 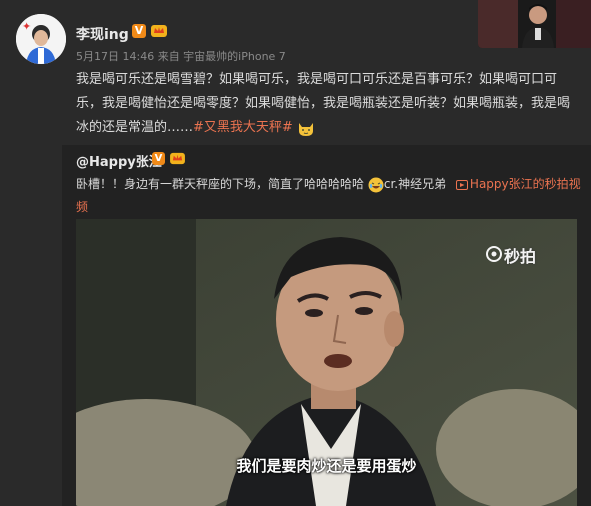 I want to click on watermark-logo-icon, so click(x=494, y=254).